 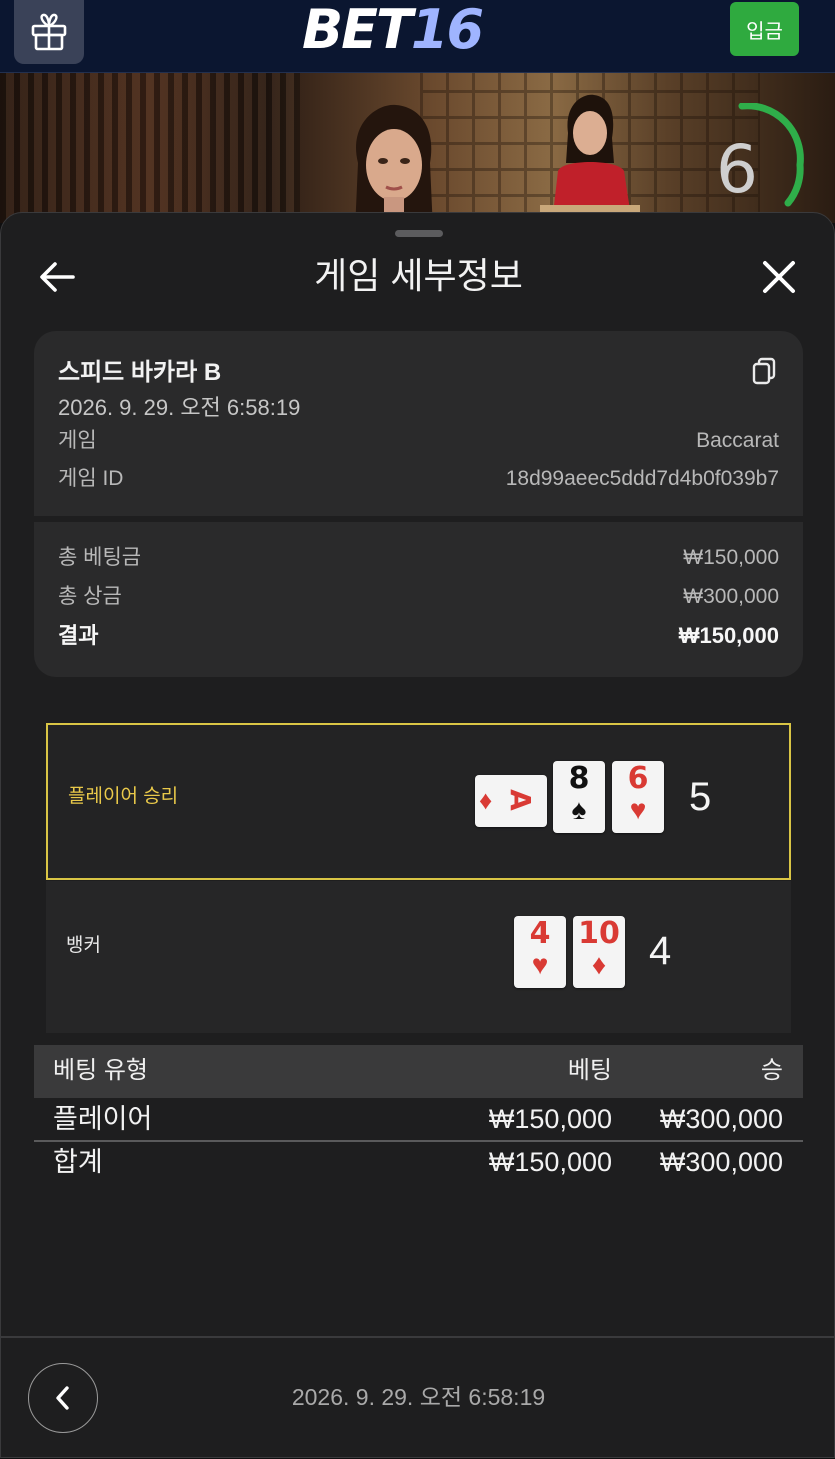 I want to click on table-row: 플레이어 ₩150,000 ₩300,000, so click(x=418, y=1121).